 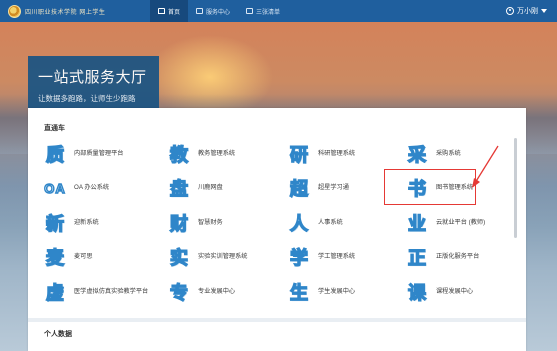 I want to click on chevron-down-icon, so click(x=544, y=11).